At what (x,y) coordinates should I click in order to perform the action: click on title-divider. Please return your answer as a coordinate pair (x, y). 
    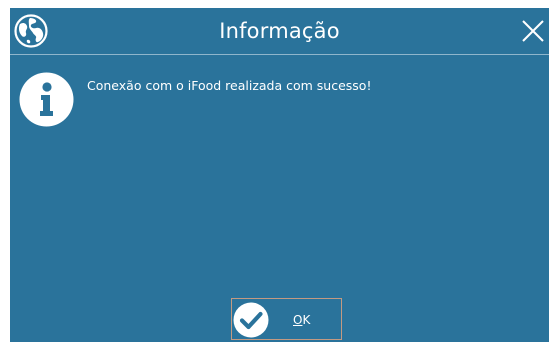
    Looking at the image, I should click on (279, 54).